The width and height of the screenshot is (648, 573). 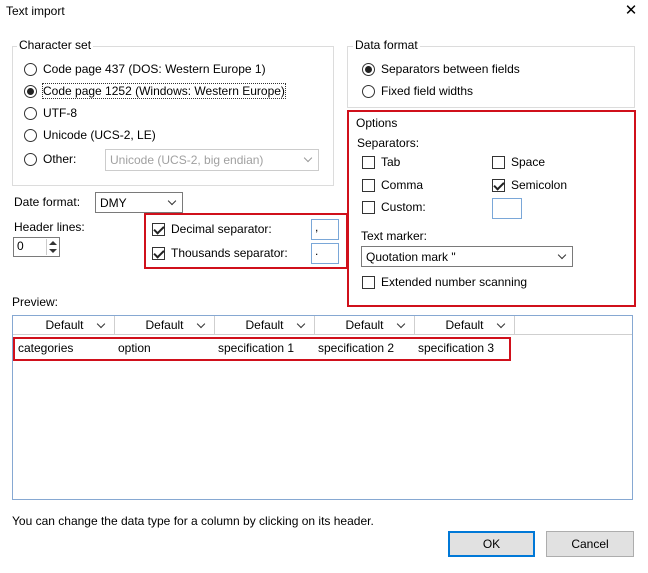 What do you see at coordinates (20, 246) in the screenshot?
I see `header-lines-value: 0` at bounding box center [20, 246].